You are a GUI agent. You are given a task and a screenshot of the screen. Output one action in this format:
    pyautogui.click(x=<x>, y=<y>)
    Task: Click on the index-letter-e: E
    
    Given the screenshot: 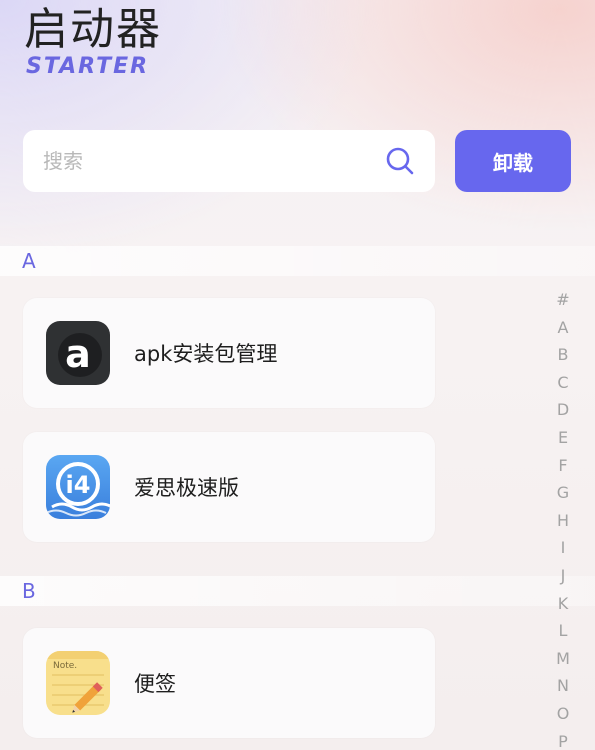 What is the action you would take?
    pyautogui.click(x=563, y=438)
    